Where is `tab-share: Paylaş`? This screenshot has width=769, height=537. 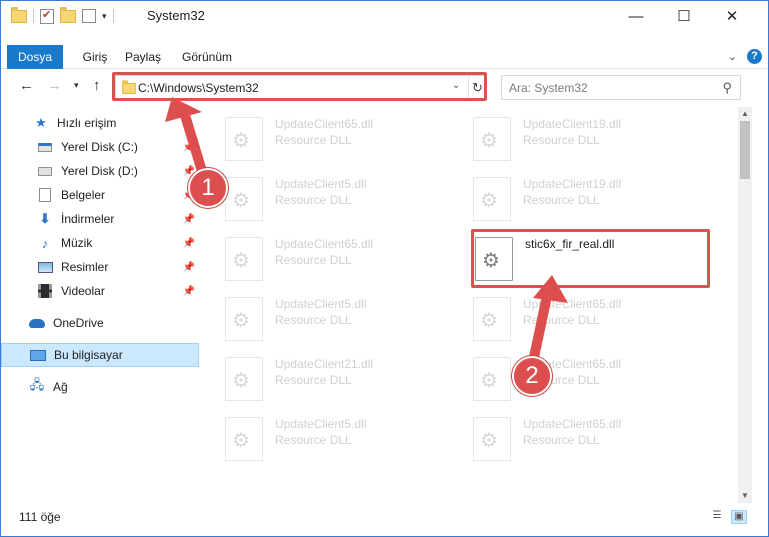
tab-share: Paylaş is located at coordinates (143, 57).